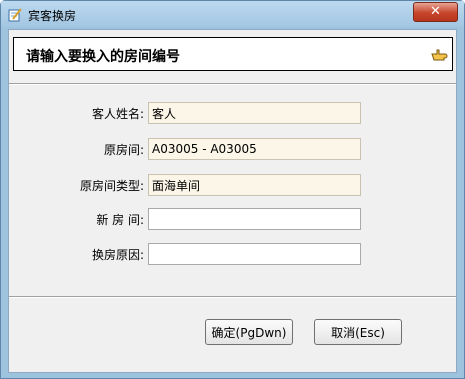 The width and height of the screenshot is (465, 379). I want to click on cancel-button: 取消(Esc), so click(358, 332).